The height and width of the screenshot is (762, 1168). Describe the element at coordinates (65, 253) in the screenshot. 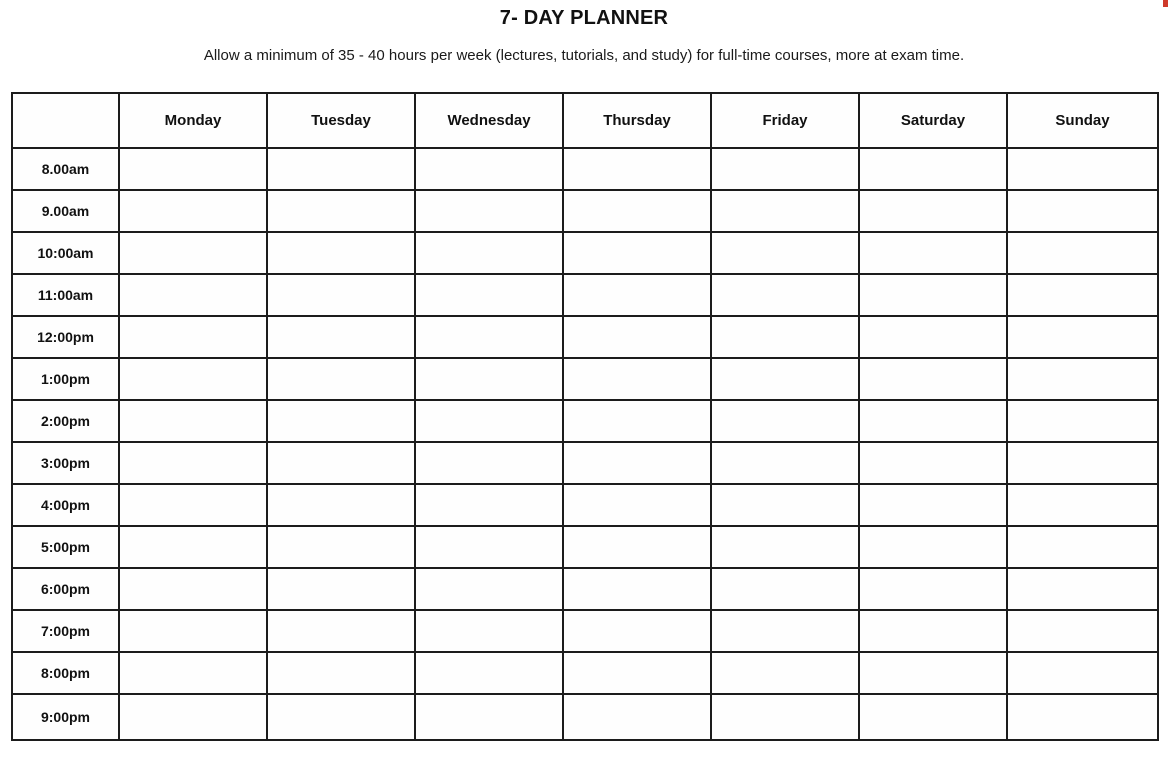

I see `time-label-cell: 10:00am` at that location.